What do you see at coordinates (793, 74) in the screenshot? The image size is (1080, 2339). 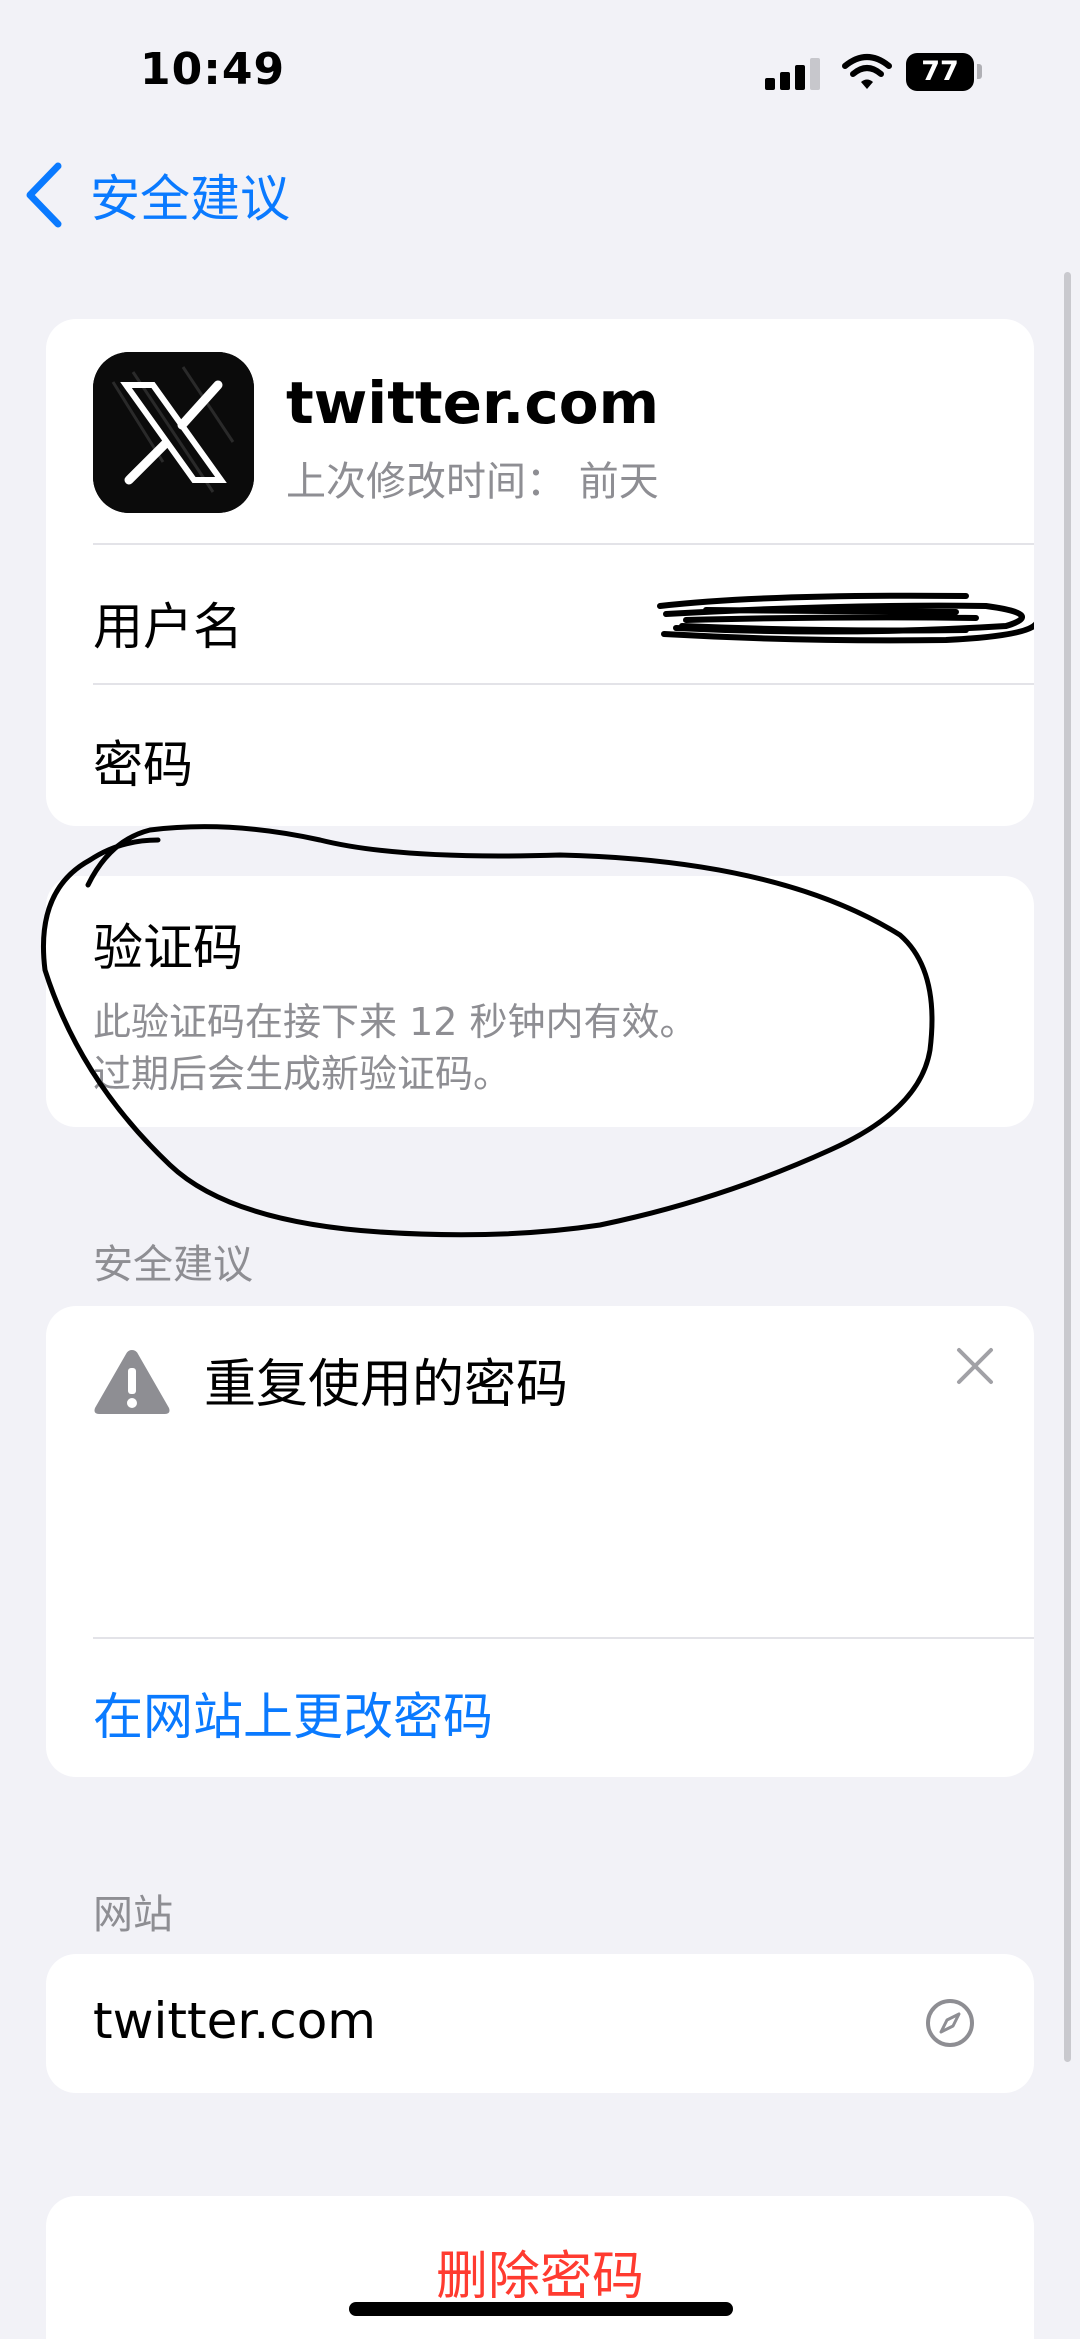 I see `cellular-signal-icon` at bounding box center [793, 74].